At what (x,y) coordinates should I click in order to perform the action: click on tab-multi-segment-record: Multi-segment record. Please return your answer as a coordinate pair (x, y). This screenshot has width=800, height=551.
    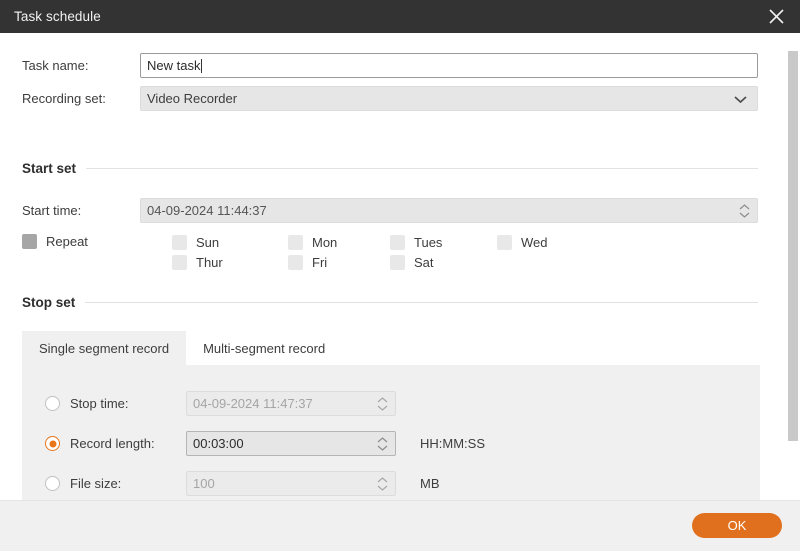
    Looking at the image, I should click on (264, 348).